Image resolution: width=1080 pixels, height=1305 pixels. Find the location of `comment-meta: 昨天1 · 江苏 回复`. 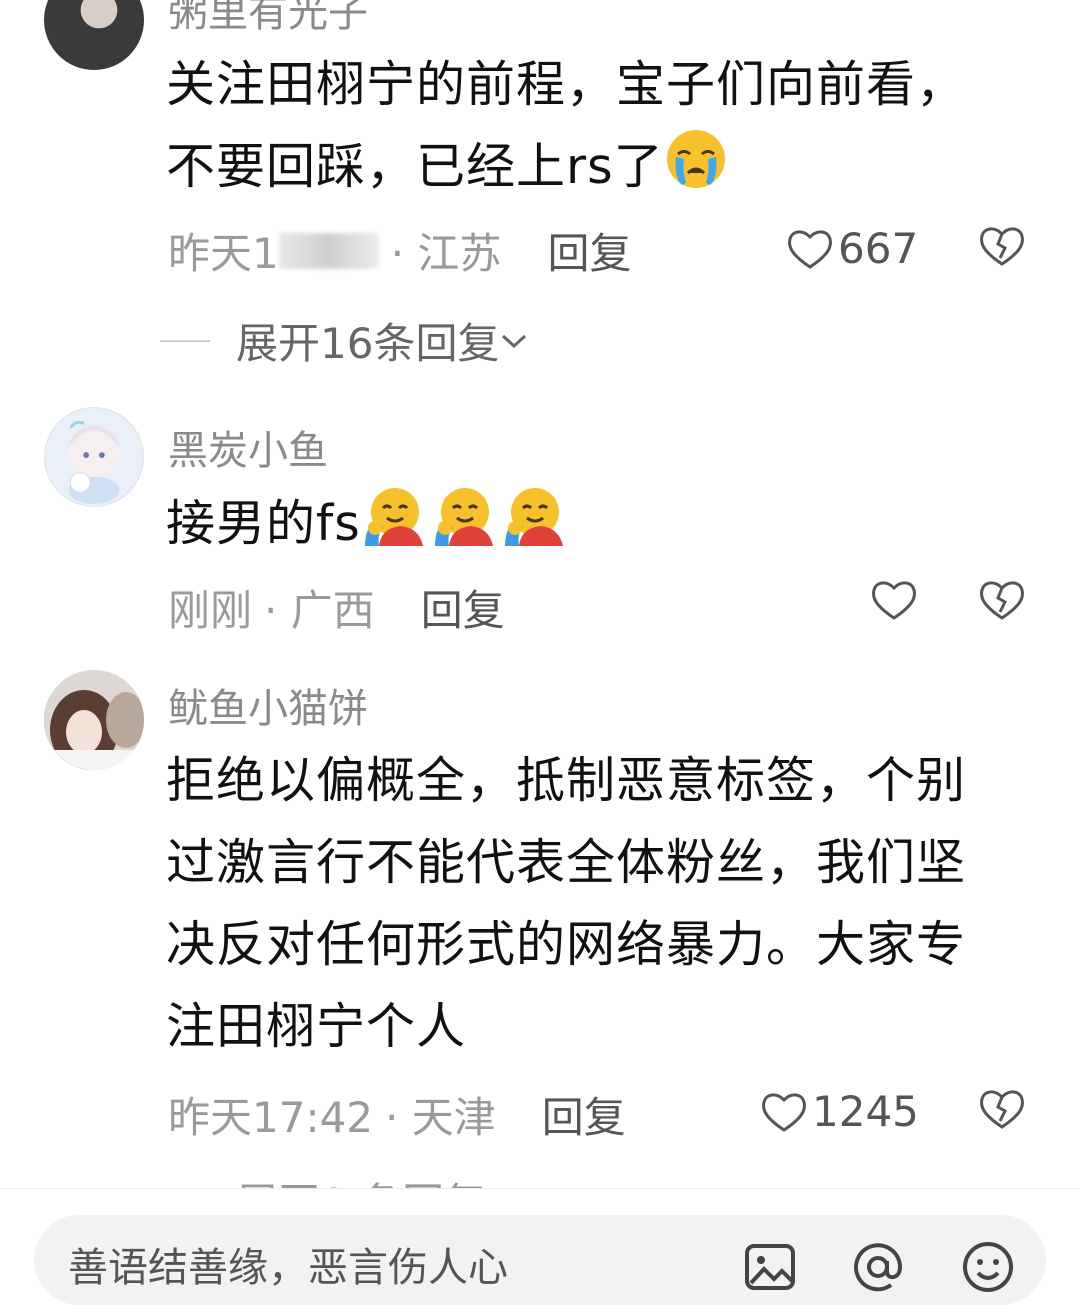

comment-meta: 昨天1 · 江苏 回复 is located at coordinates (399, 250).